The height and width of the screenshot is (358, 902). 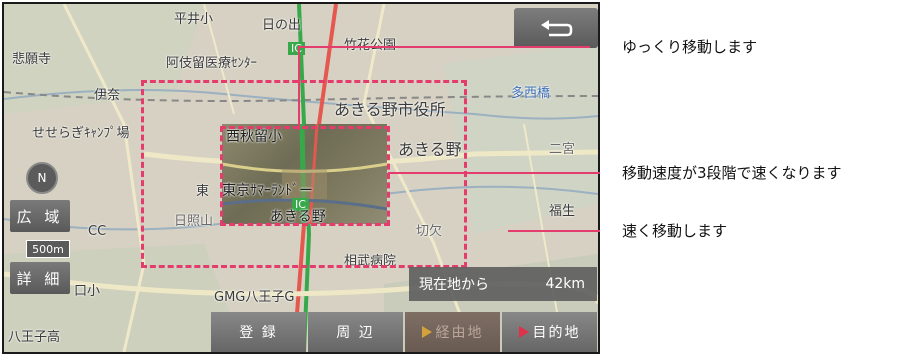 What do you see at coordinates (194, 221) in the screenshot?
I see `map-label: 日照山` at bounding box center [194, 221].